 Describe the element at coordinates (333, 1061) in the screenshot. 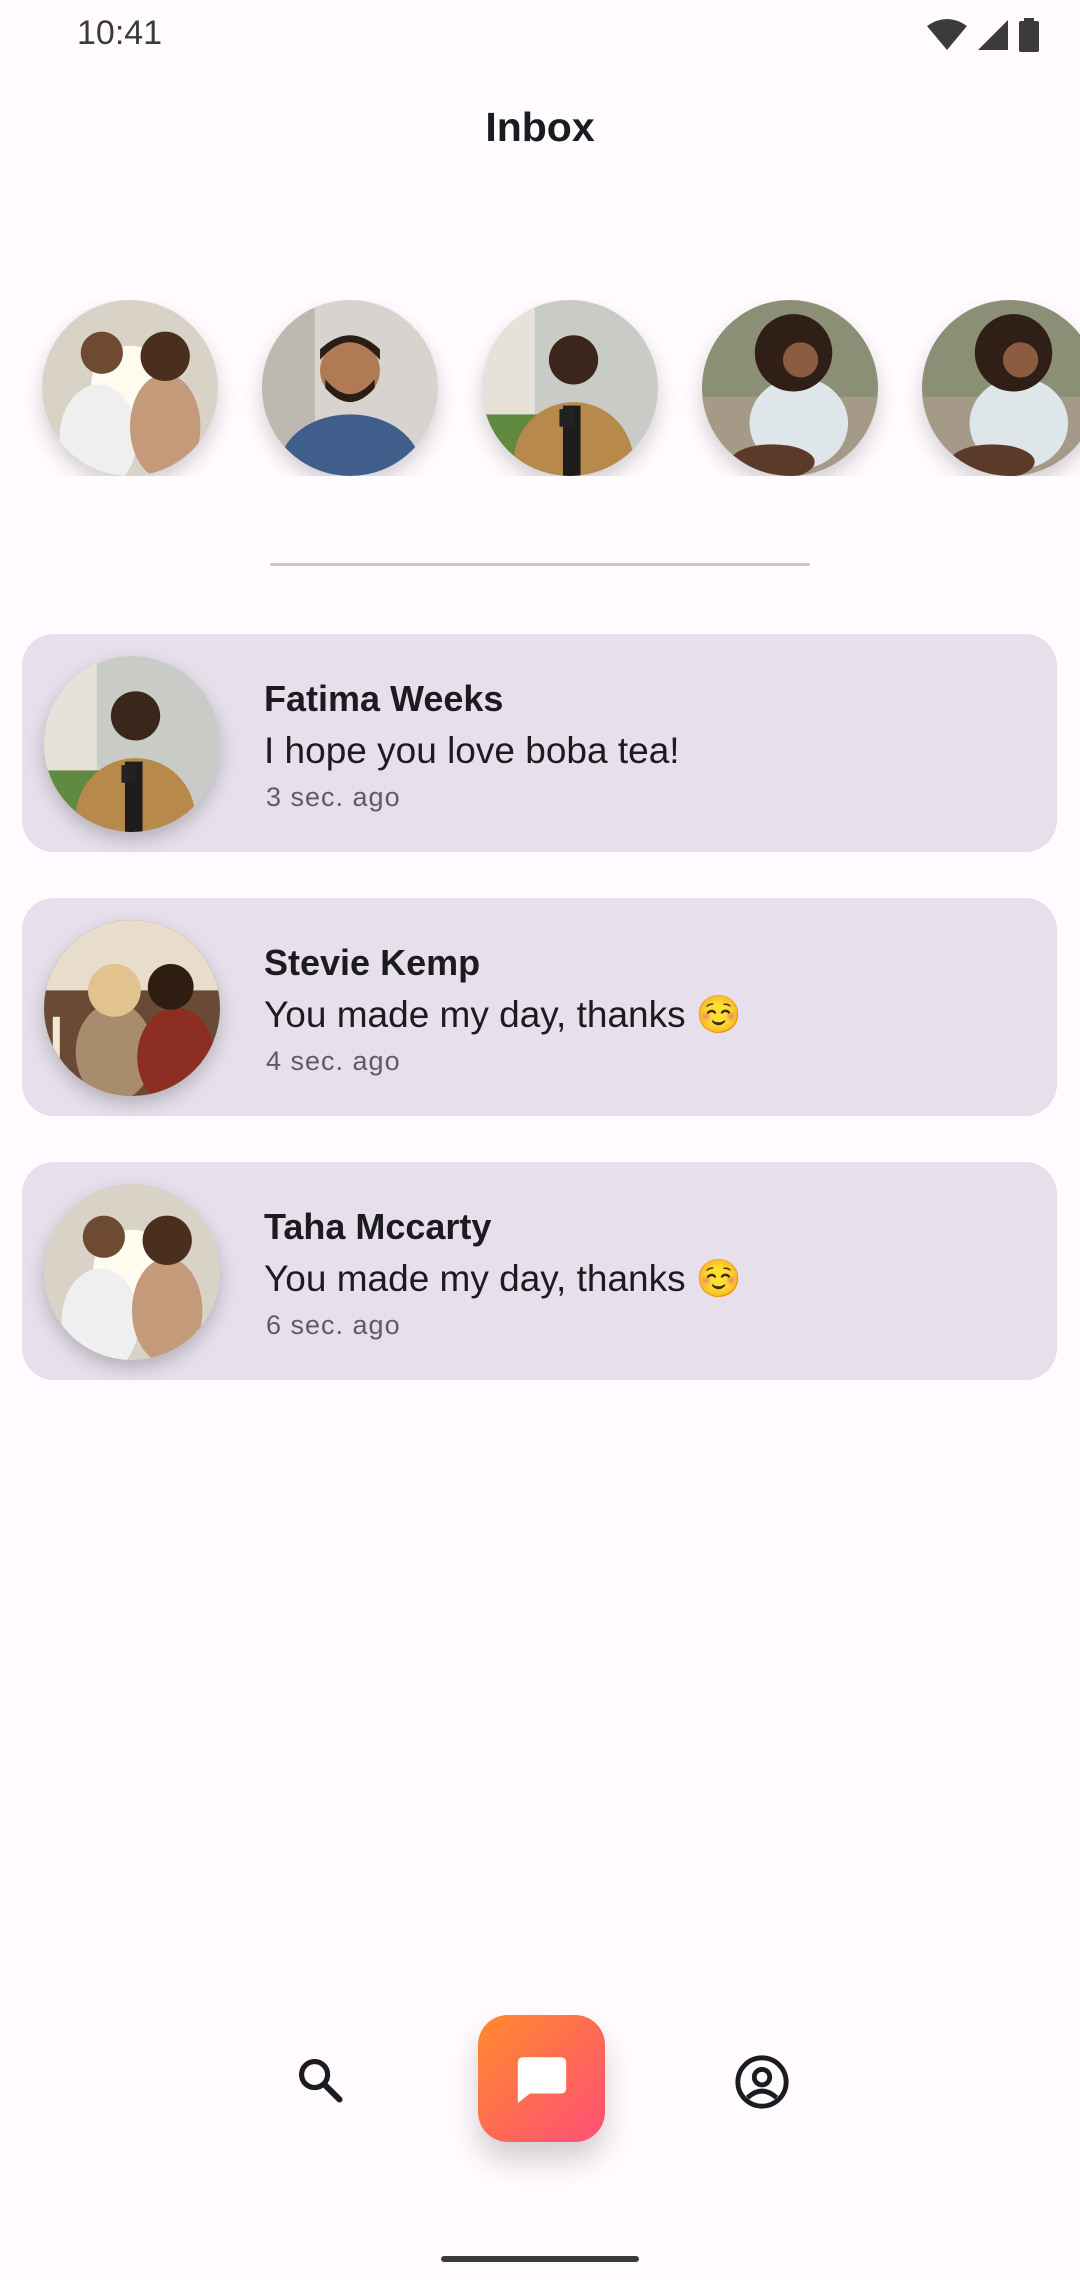

I see `message-time: 4 sec. ago` at that location.